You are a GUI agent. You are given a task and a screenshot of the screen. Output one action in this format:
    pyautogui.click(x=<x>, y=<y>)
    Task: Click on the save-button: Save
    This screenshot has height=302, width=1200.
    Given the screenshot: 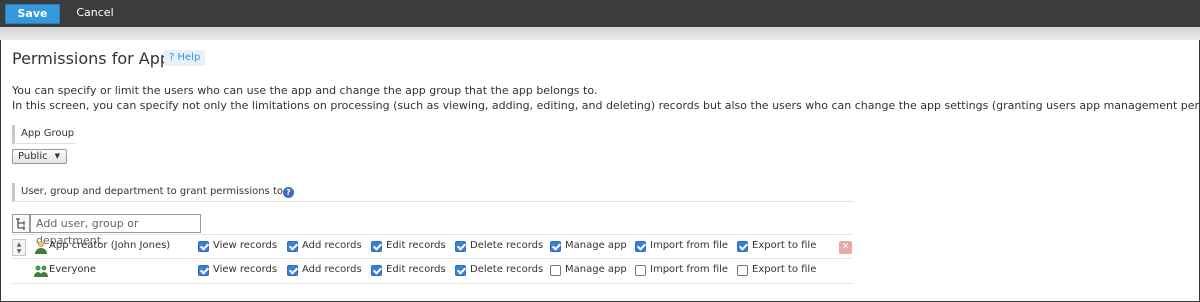 What is the action you would take?
    pyautogui.click(x=32, y=14)
    